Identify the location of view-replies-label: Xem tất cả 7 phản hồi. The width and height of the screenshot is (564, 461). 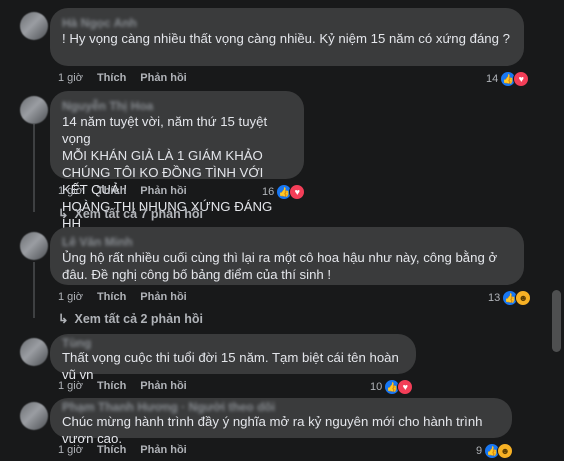
(138, 213).